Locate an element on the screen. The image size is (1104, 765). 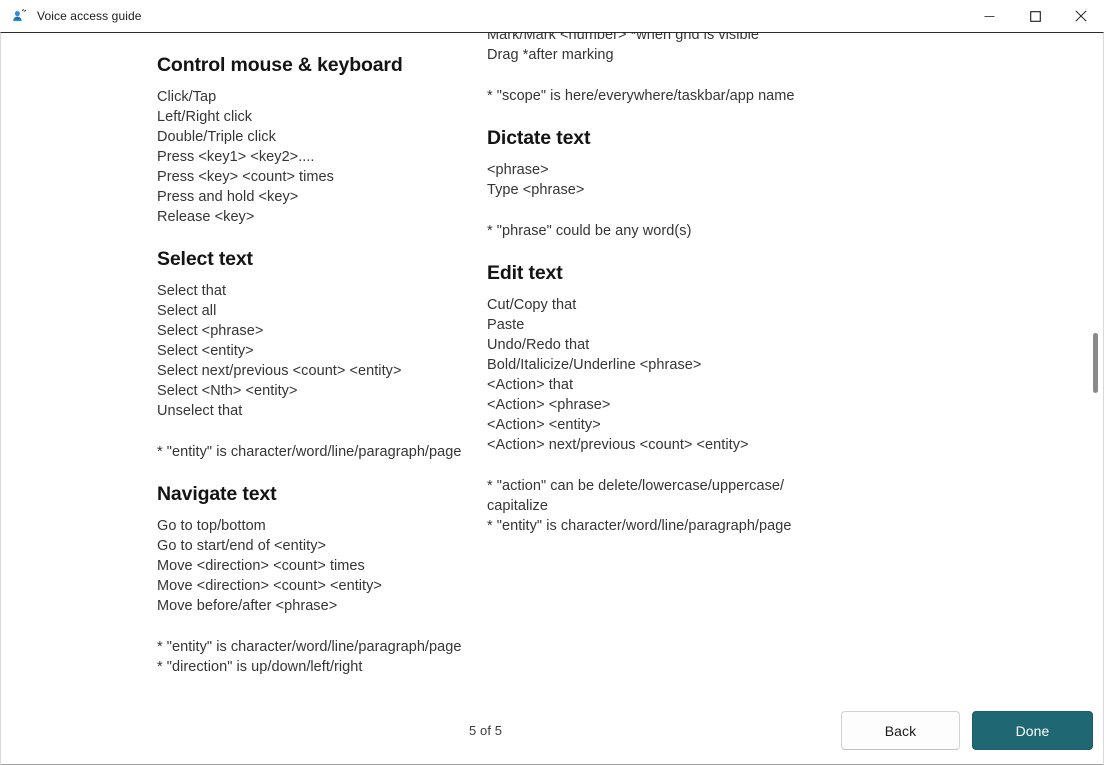
section-heading-navigate-text: Navigate text is located at coordinates (217, 494).